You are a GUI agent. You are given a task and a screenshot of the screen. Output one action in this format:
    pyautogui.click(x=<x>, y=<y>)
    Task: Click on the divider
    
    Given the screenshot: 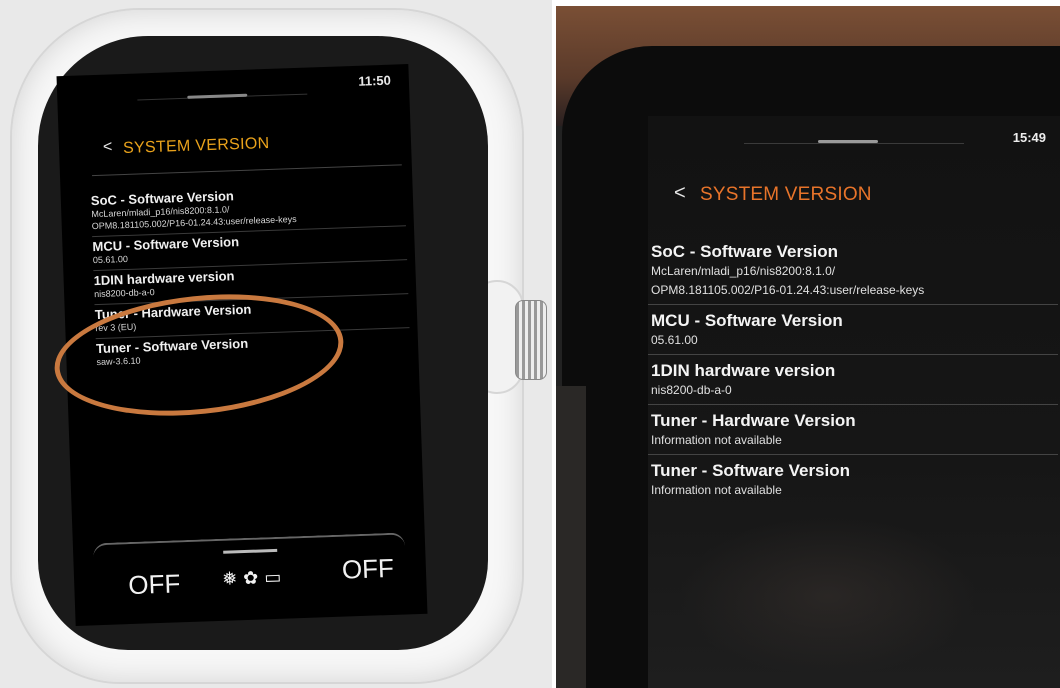 What is the action you would take?
    pyautogui.click(x=246, y=170)
    